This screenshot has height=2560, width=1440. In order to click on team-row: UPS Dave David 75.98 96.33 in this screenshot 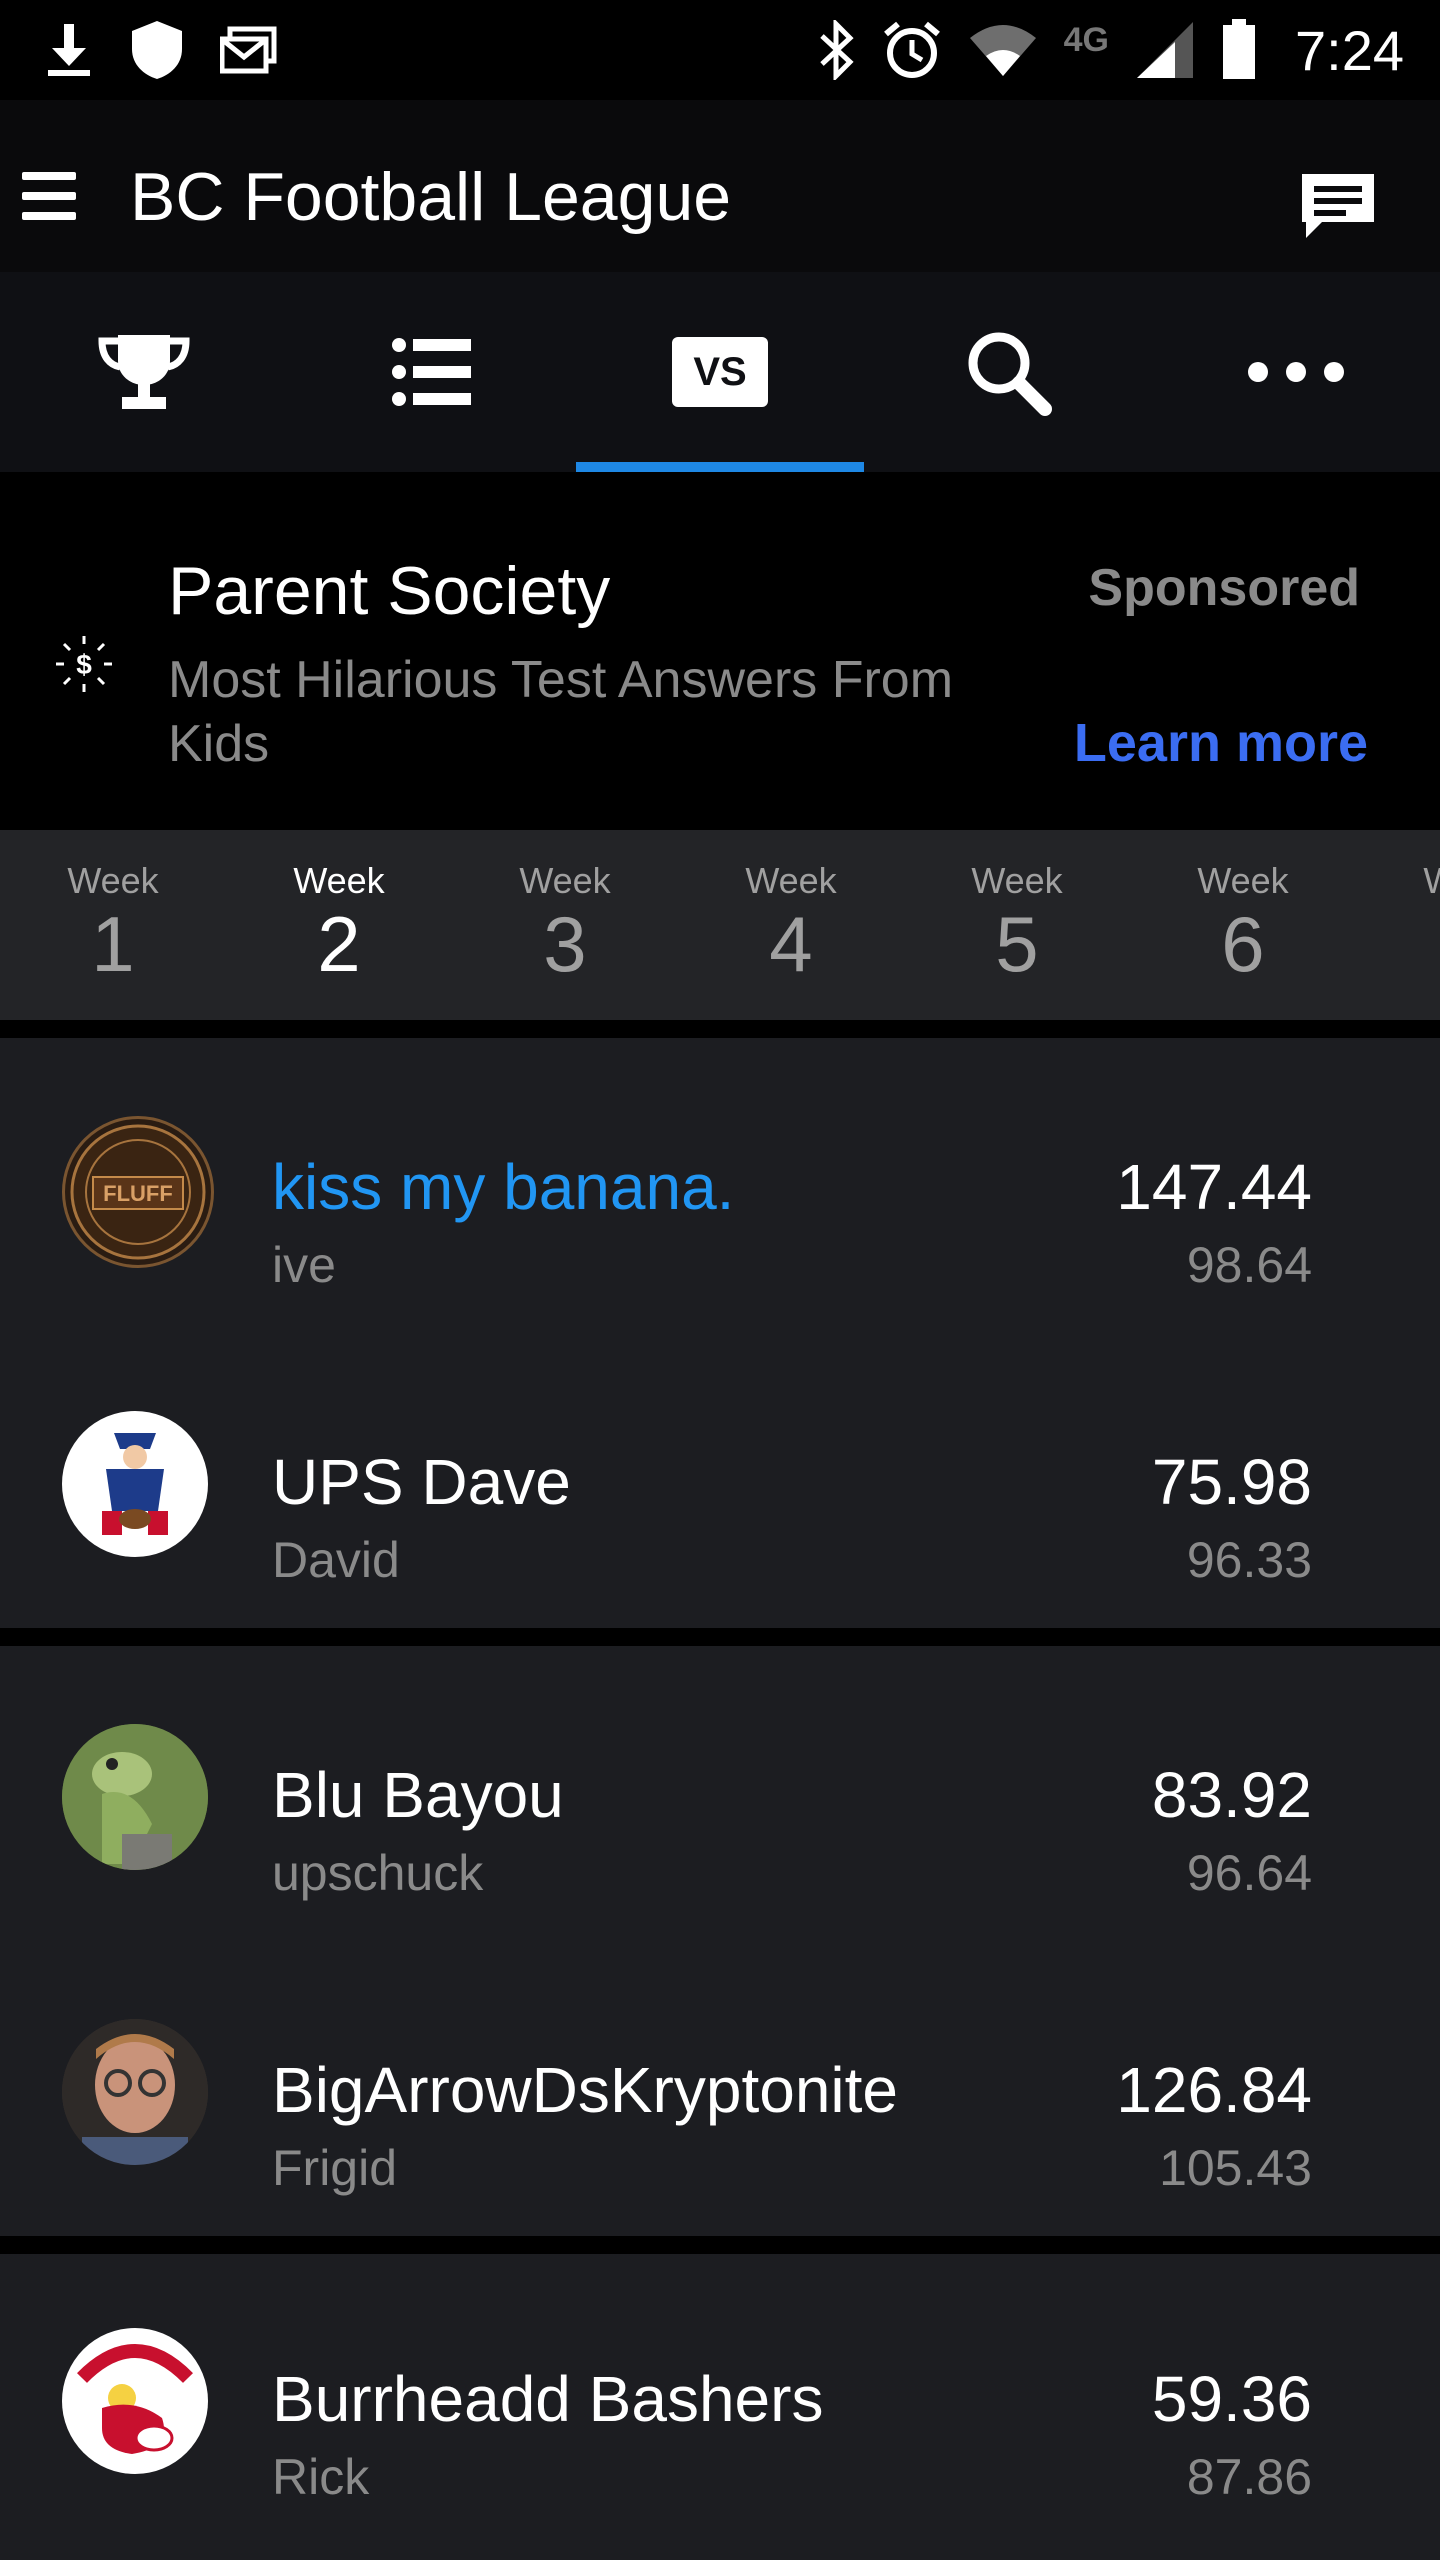, I will do `click(720, 1480)`.